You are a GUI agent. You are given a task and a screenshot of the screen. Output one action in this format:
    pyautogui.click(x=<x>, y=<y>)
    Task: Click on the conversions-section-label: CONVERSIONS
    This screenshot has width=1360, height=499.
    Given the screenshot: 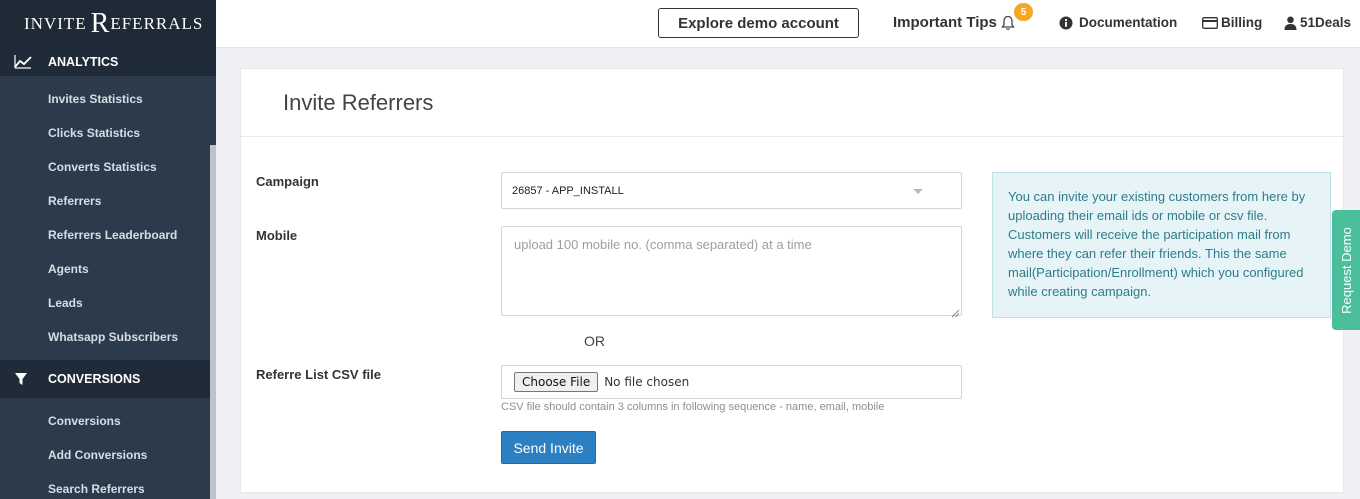 What is the action you would take?
    pyautogui.click(x=94, y=379)
    